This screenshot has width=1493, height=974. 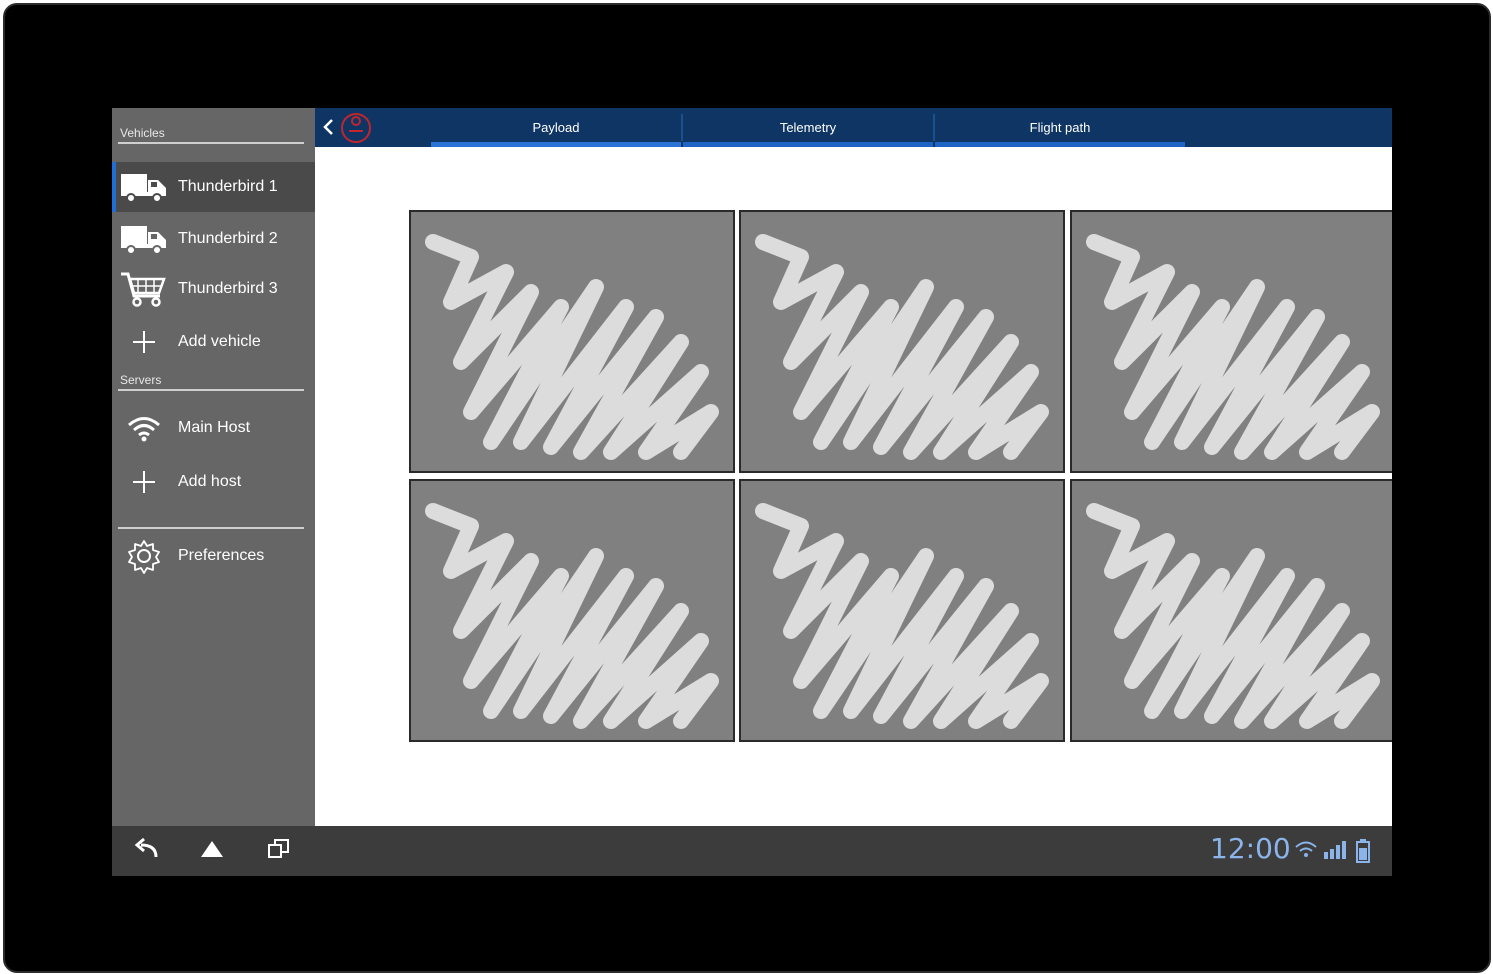 I want to click on sidebar-item-label: Main Host, so click(x=214, y=427).